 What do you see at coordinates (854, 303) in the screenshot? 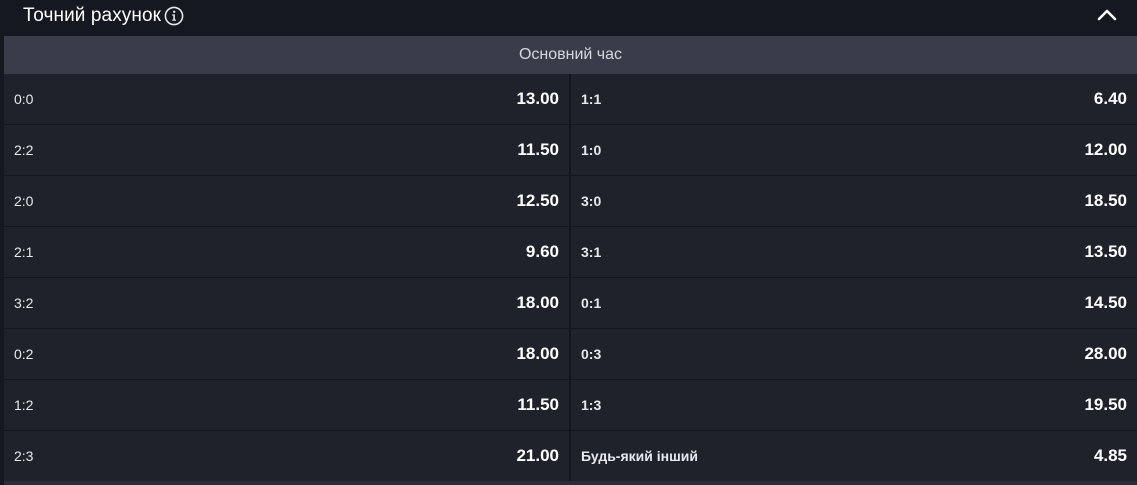
I see `odds-cell: 0:1 14.50` at bounding box center [854, 303].